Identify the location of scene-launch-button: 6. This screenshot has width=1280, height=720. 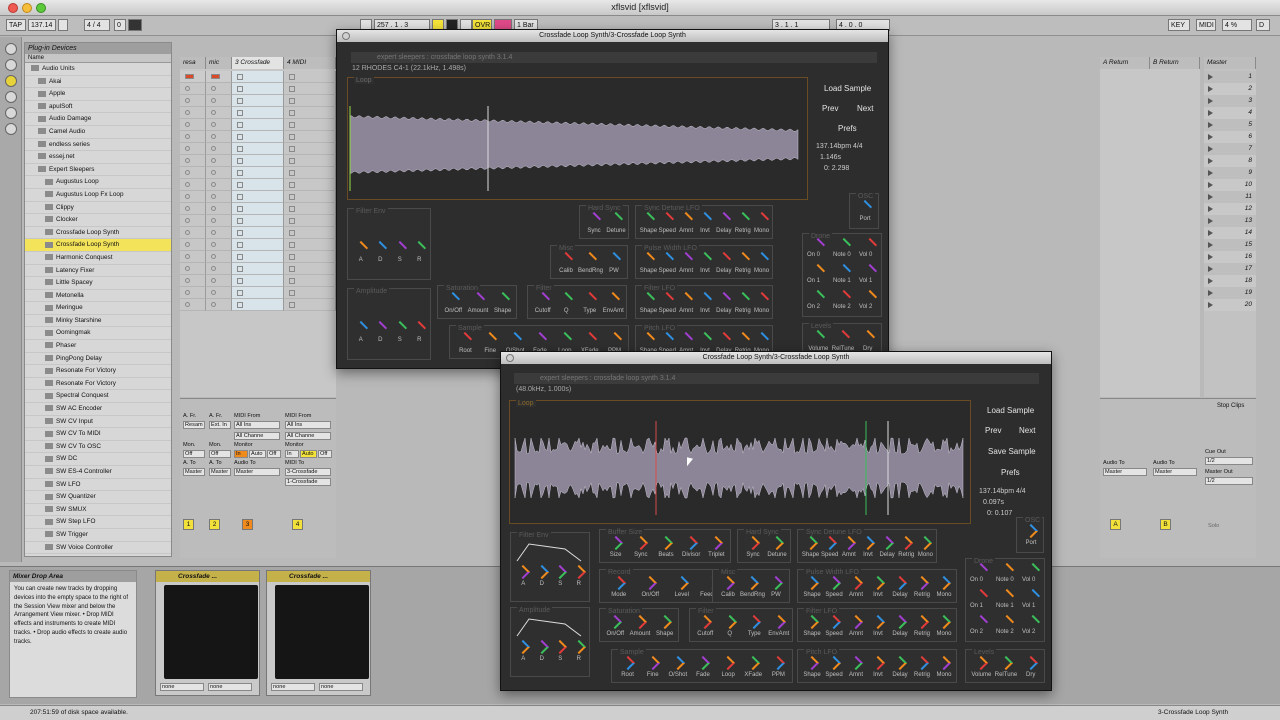
(1230, 137).